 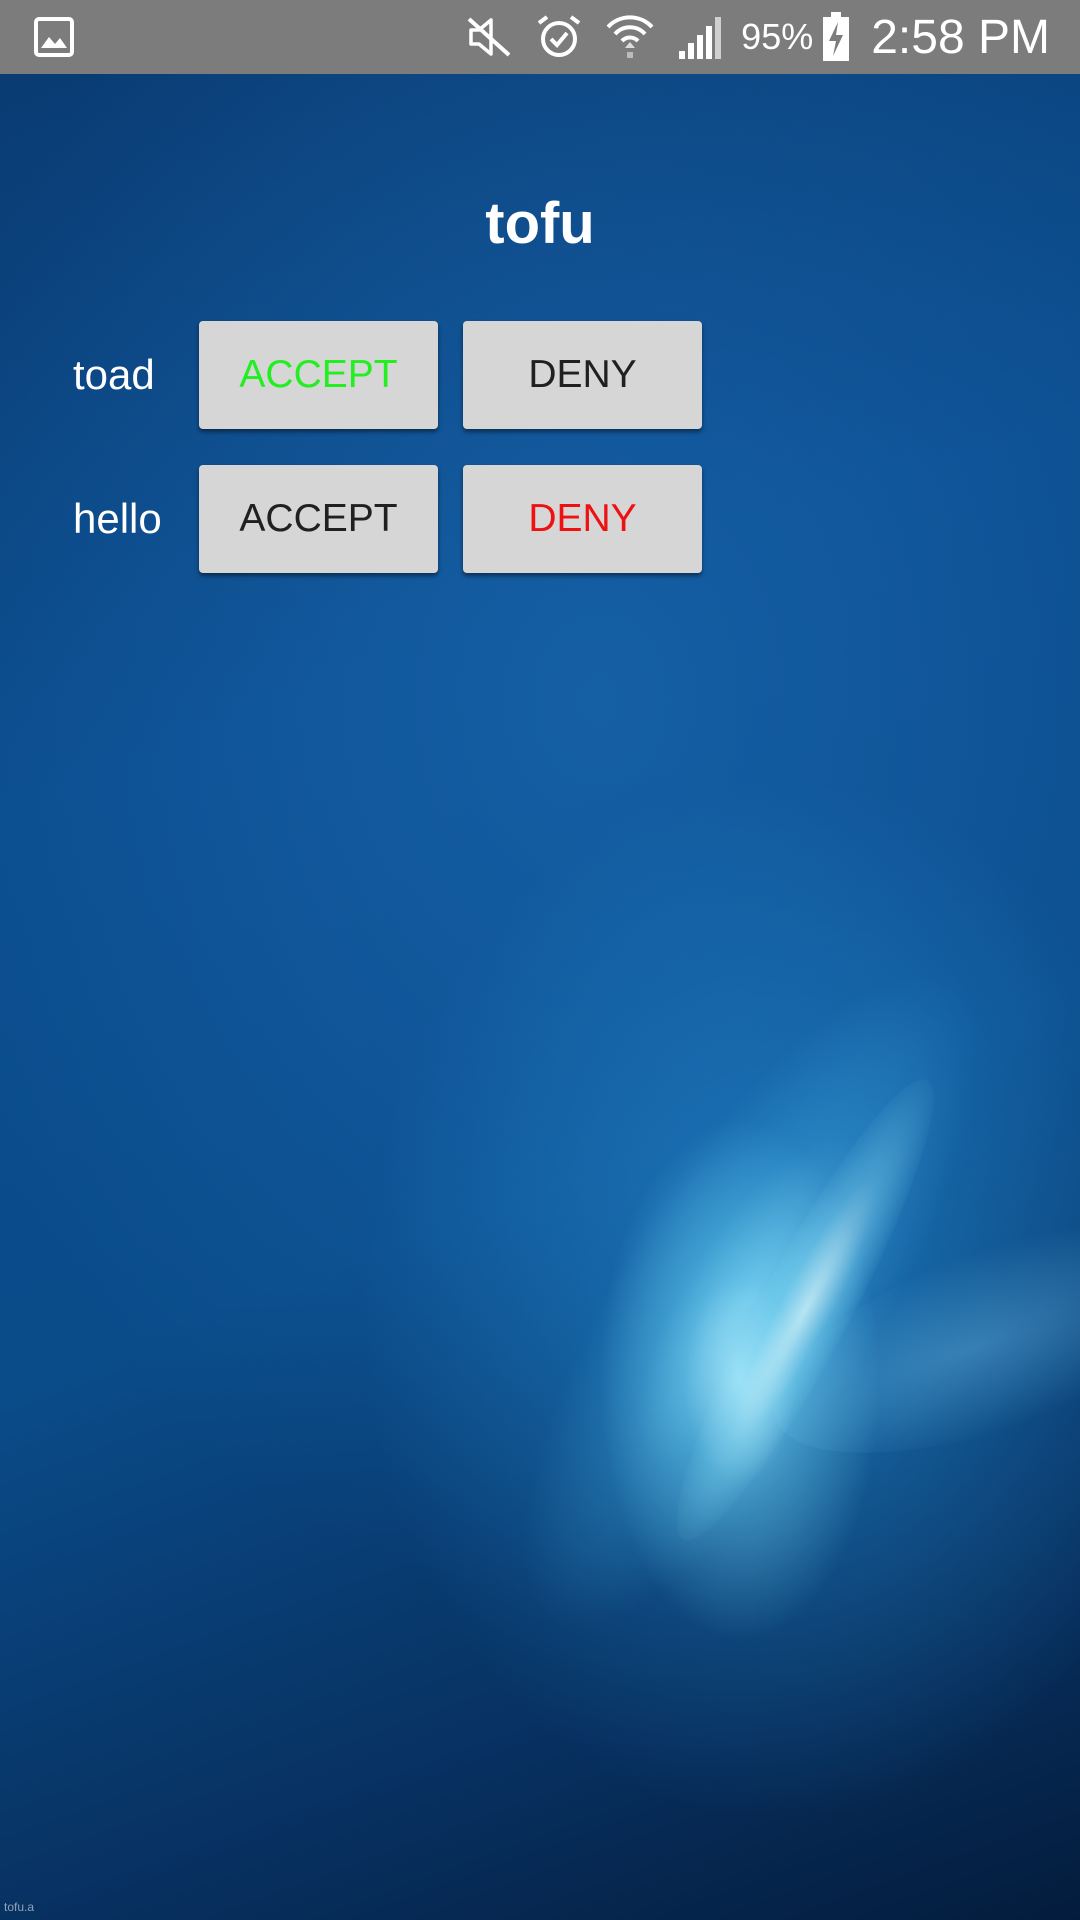 What do you see at coordinates (114, 374) in the screenshot?
I see `request-name: toad` at bounding box center [114, 374].